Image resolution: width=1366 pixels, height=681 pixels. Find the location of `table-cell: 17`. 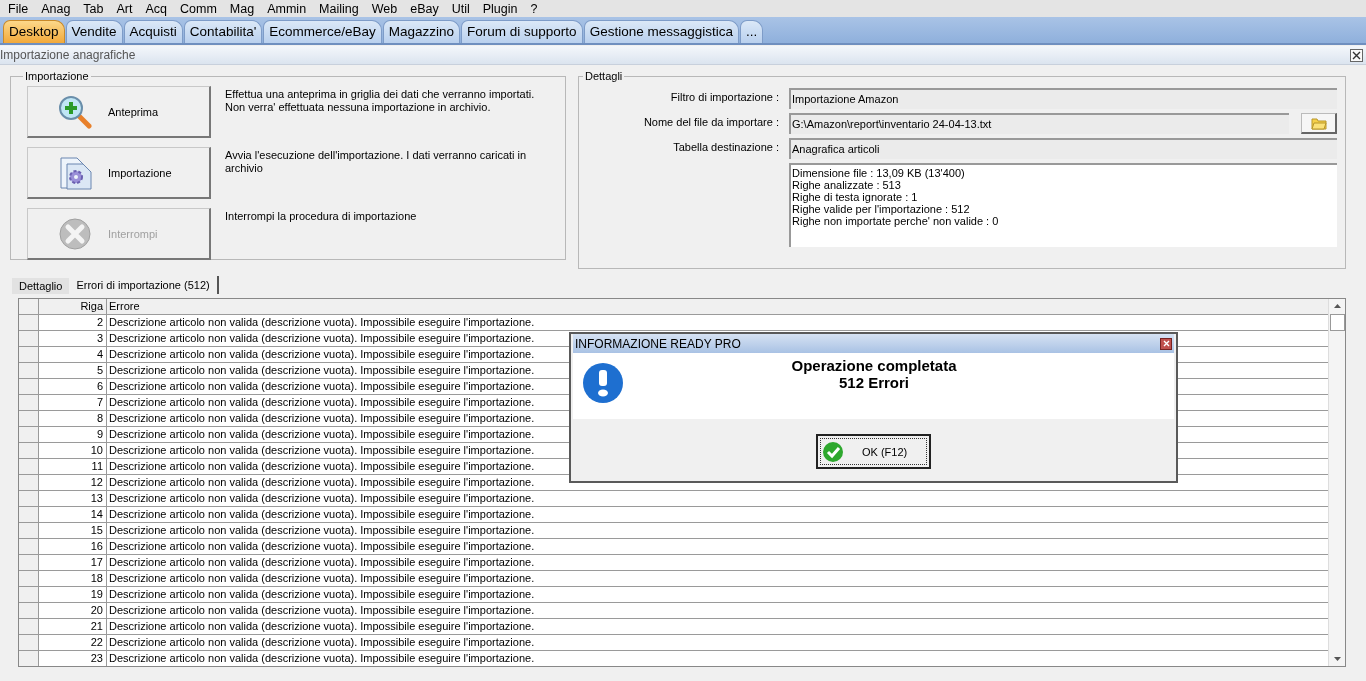

table-cell: 17 is located at coordinates (73, 562).